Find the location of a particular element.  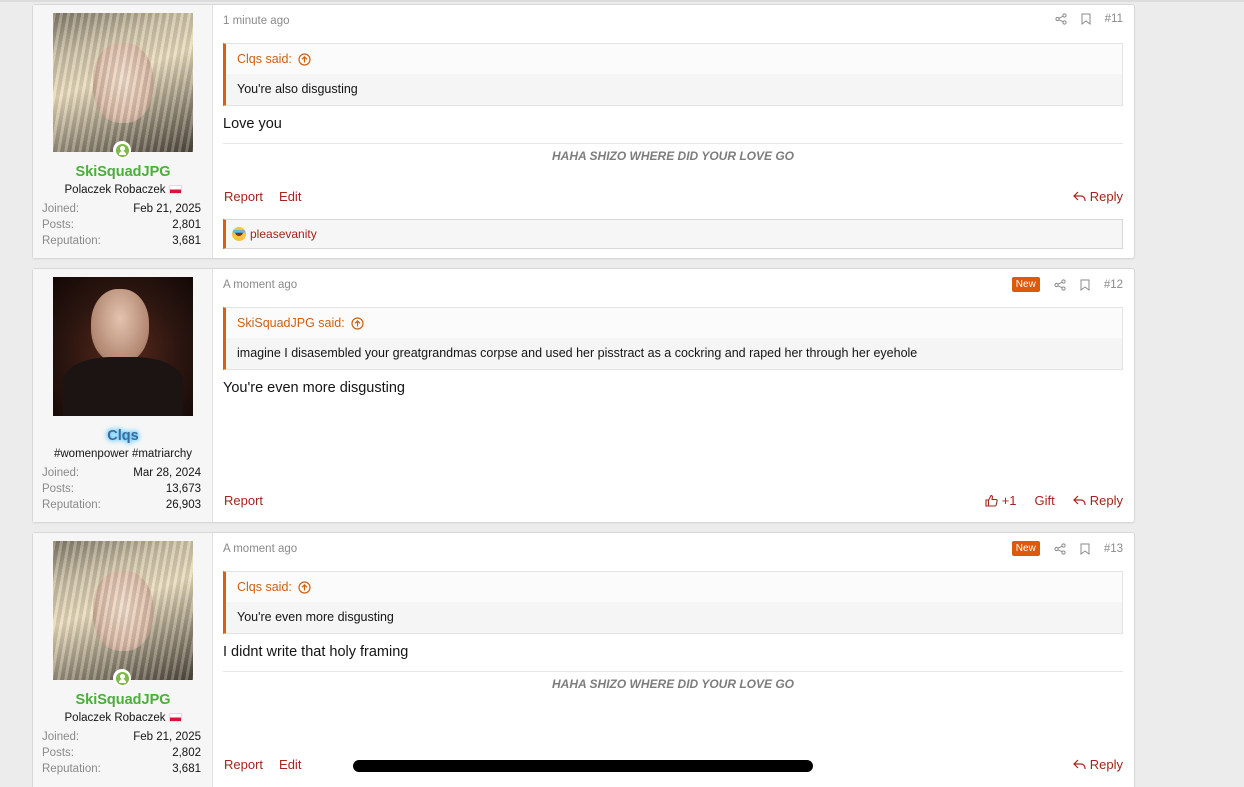

user-posts: Posts: 2,802 is located at coordinates (121, 753).